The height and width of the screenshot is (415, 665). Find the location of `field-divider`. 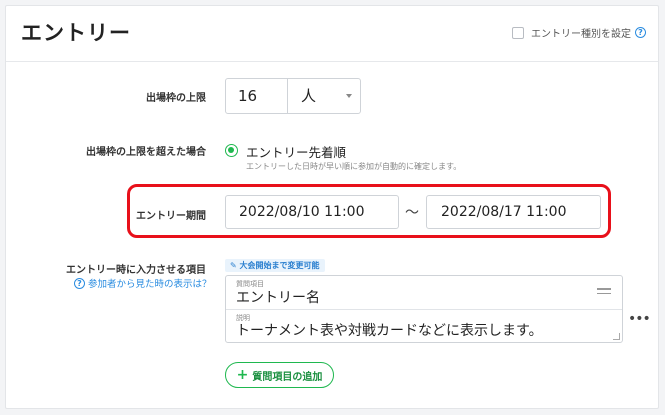

field-divider is located at coordinates (424, 309).